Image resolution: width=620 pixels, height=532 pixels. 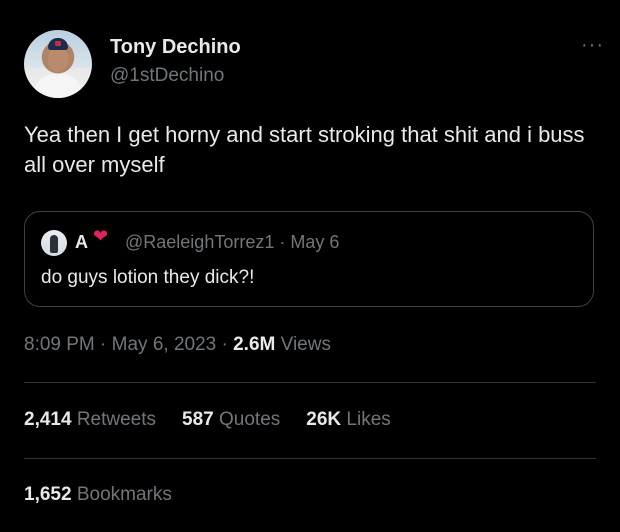 What do you see at coordinates (198, 419) in the screenshot?
I see `quotes-count: 587` at bounding box center [198, 419].